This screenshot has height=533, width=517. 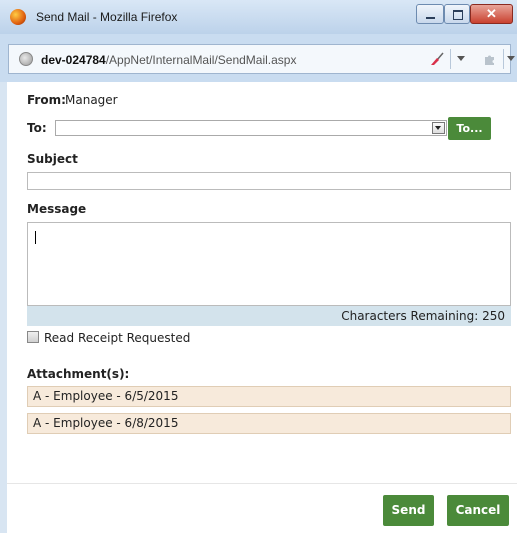 I want to click on from-value: Manager, so click(x=91, y=100).